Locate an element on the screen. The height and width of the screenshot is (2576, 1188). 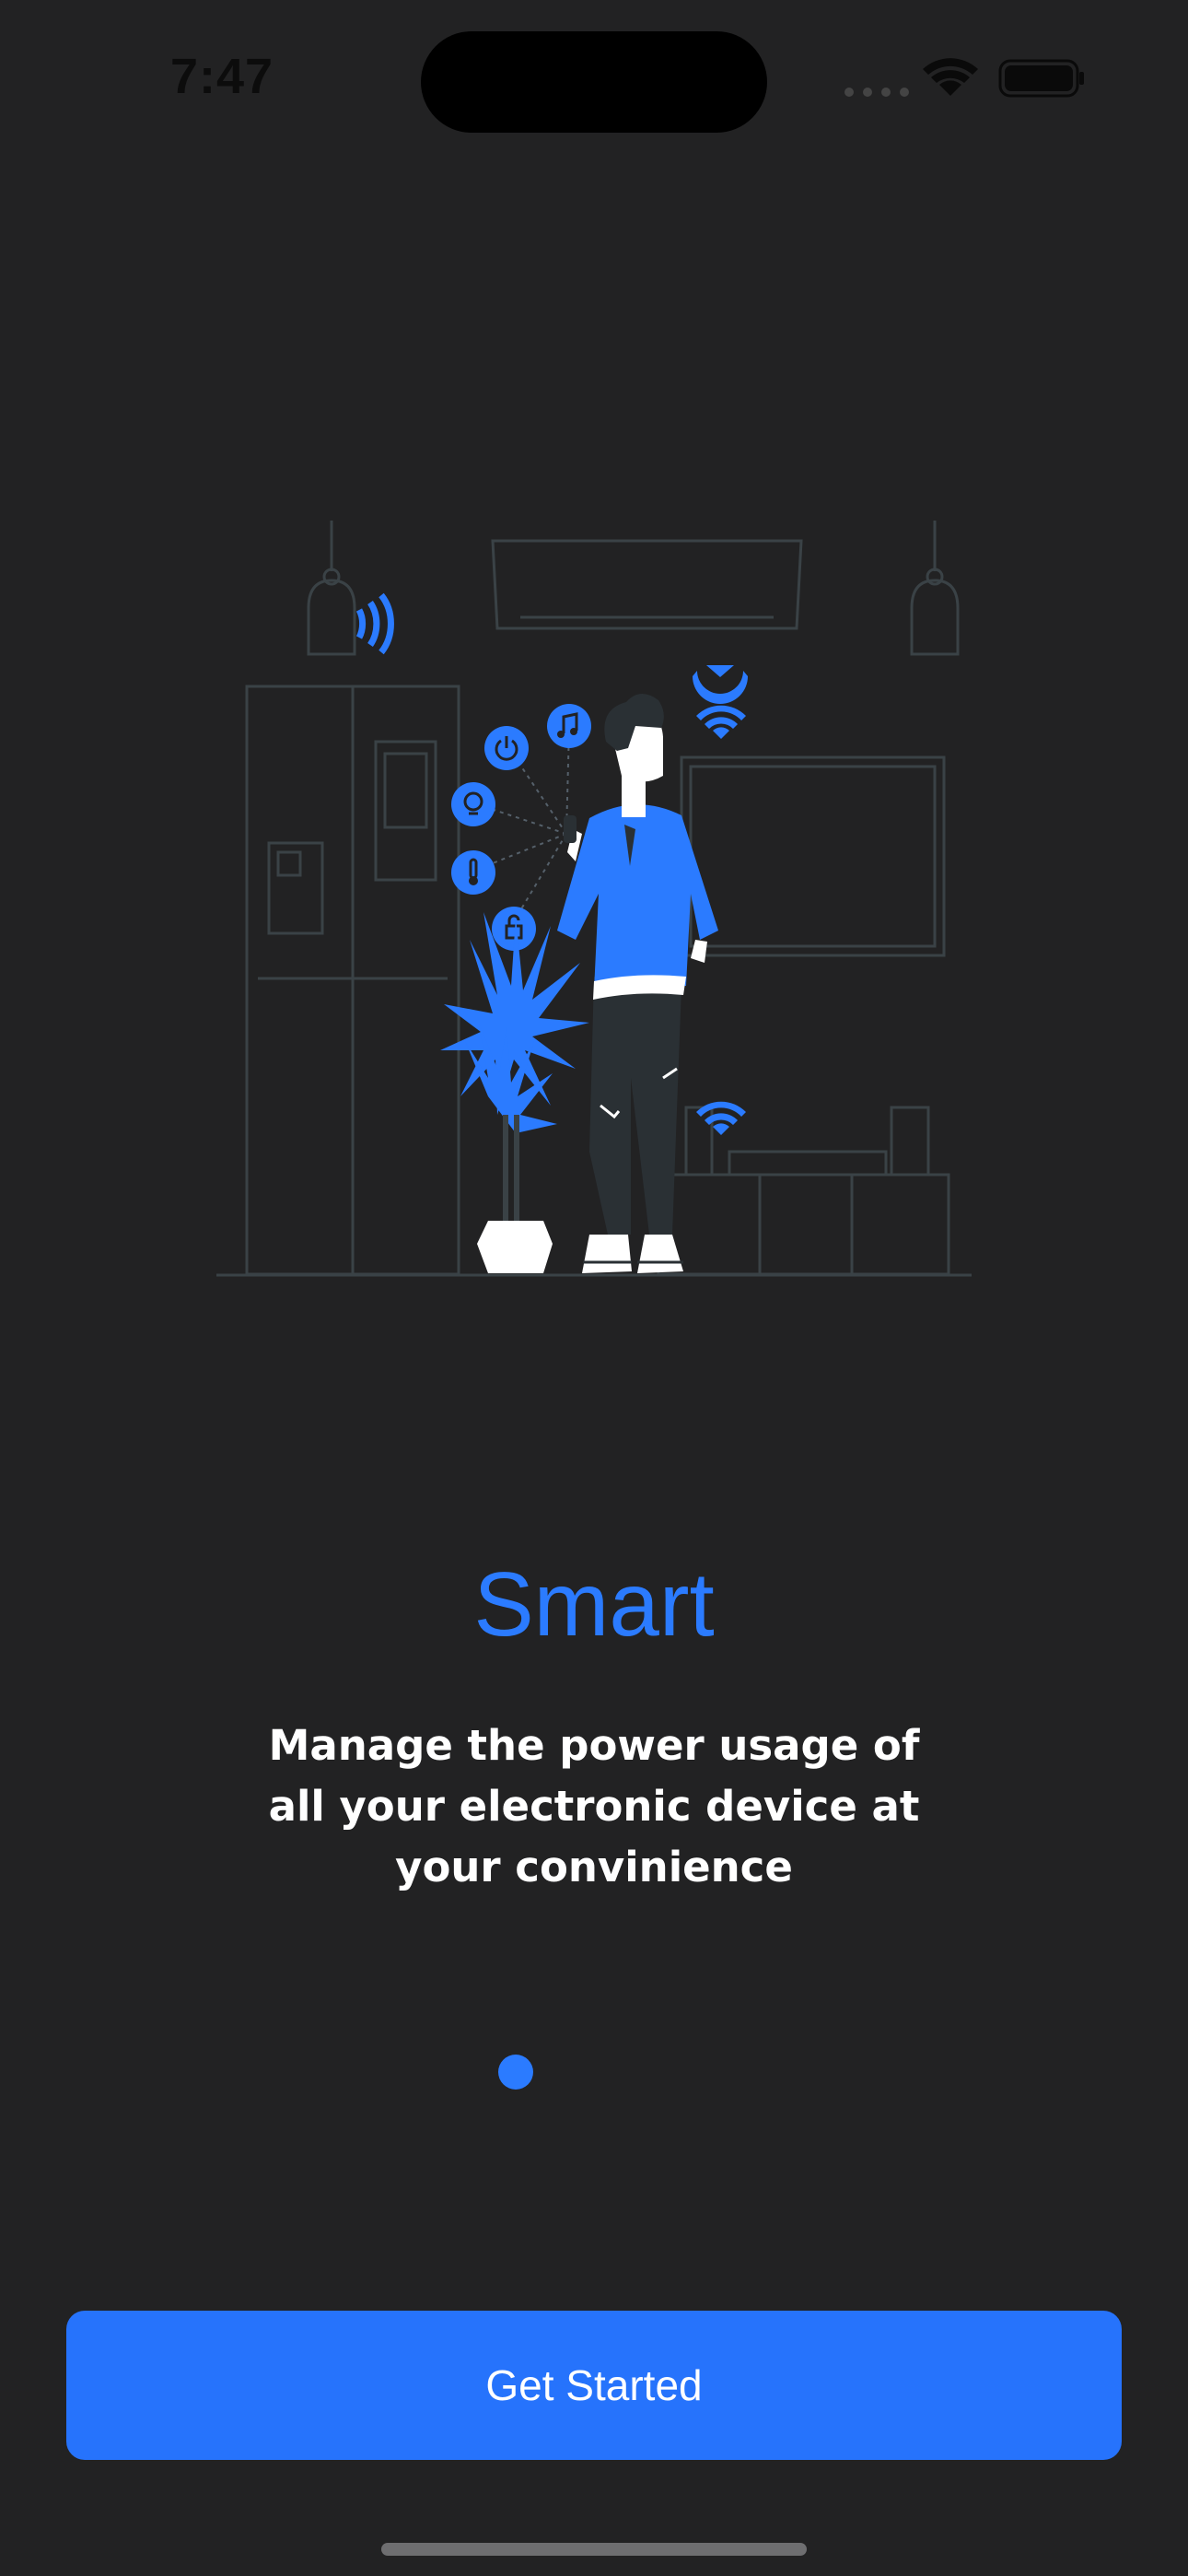
plant-illustration is located at coordinates (514, 1092).